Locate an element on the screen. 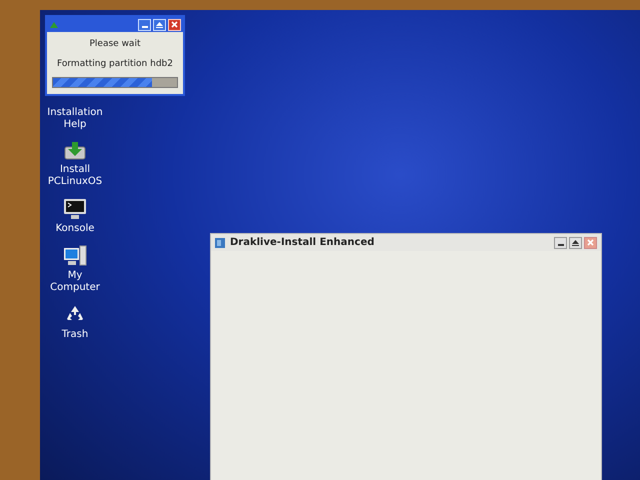 This screenshot has height=480, width=640. desktop-icon-label: Installation Help is located at coordinates (75, 119).